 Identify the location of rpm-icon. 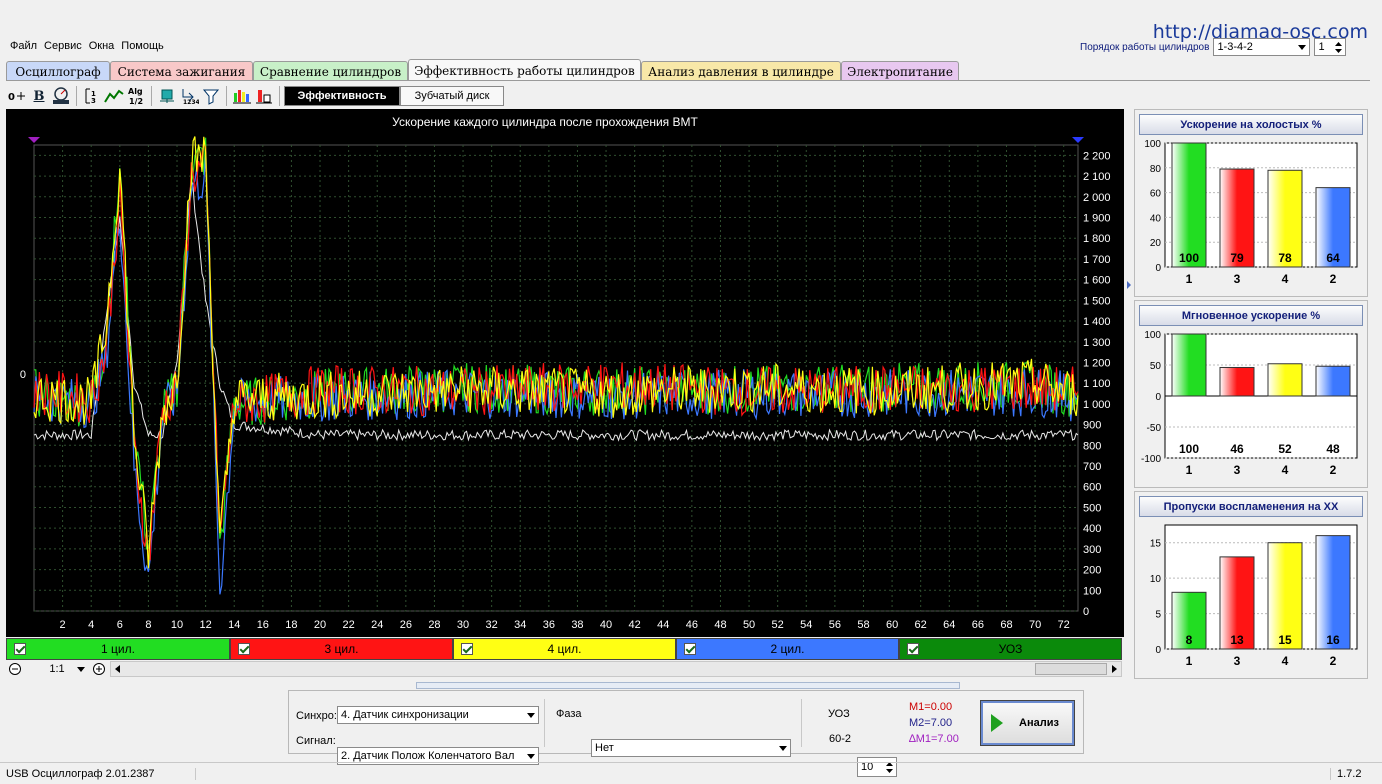
(61, 96).